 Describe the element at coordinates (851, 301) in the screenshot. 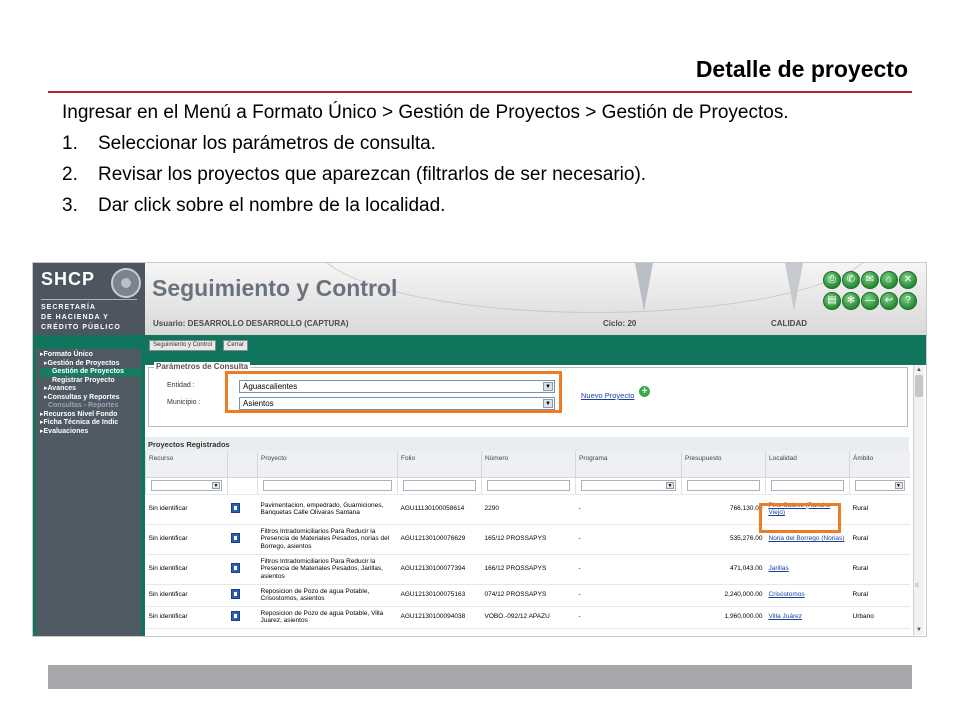

I see `tools-icon: ✻` at that location.